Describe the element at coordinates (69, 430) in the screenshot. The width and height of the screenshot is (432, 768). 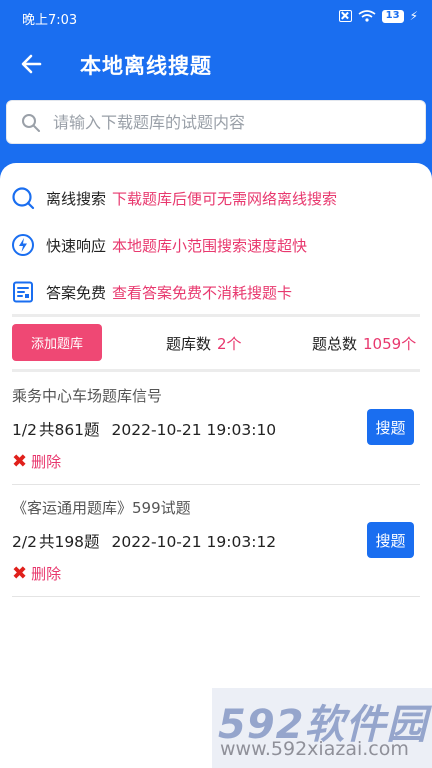
I see `bank-count: 共861题` at that location.